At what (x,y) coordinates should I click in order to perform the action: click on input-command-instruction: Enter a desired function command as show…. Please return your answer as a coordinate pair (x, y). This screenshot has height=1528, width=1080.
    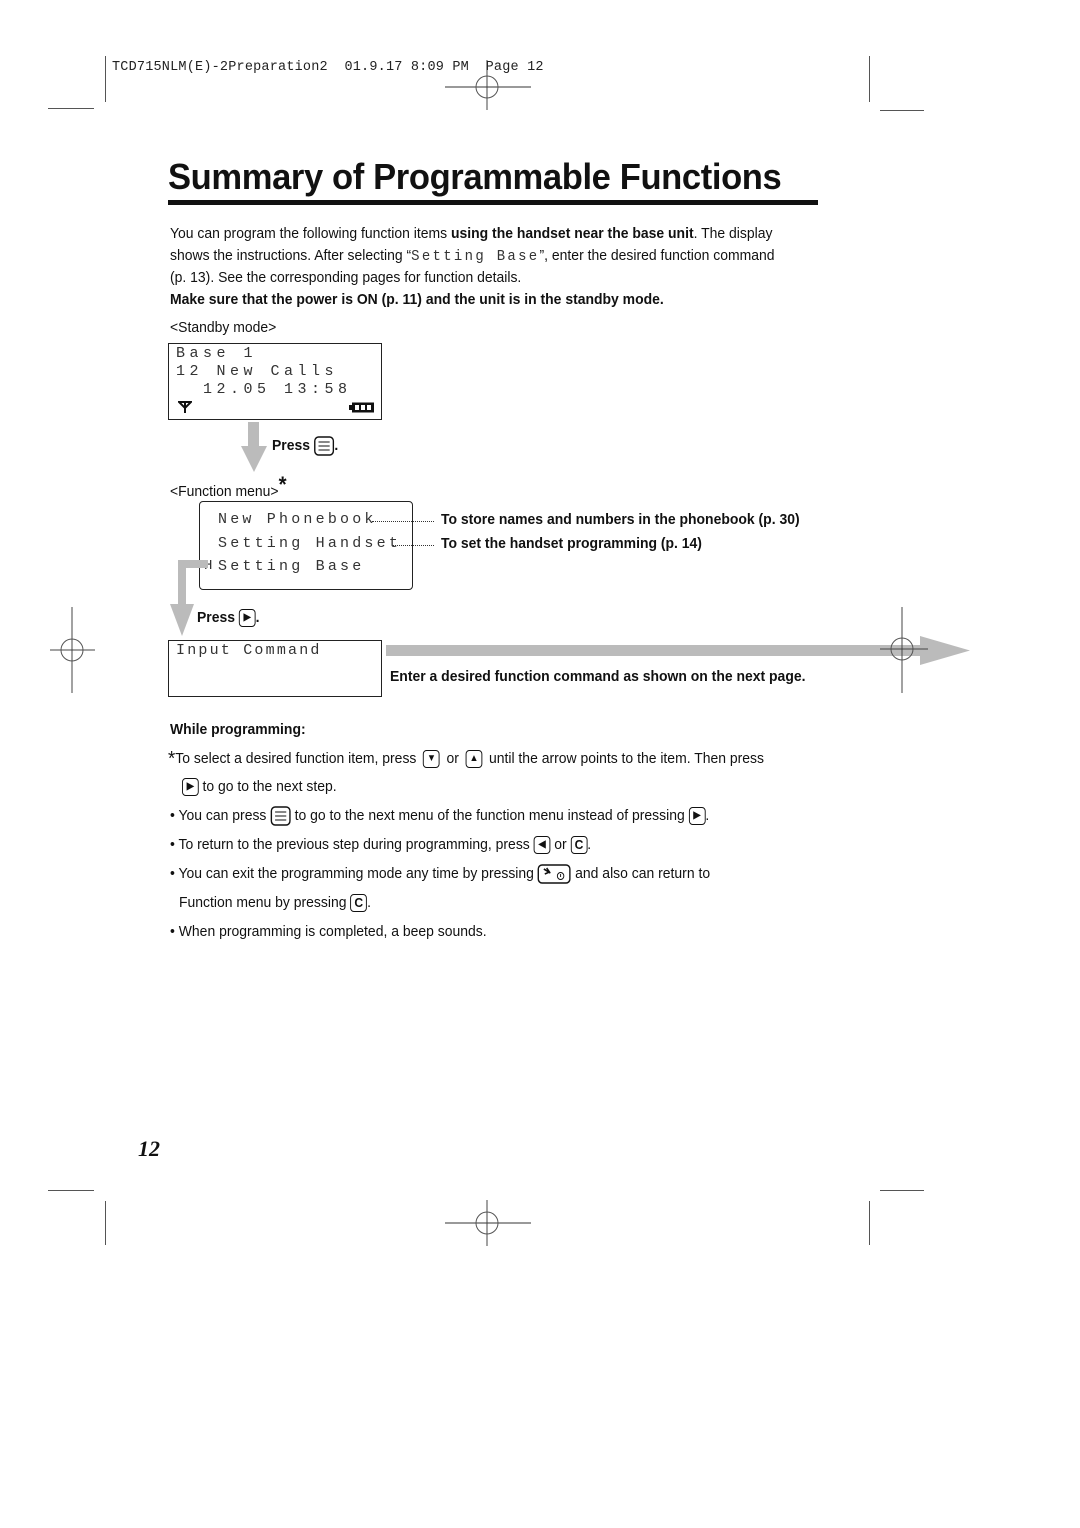
    Looking at the image, I should click on (598, 676).